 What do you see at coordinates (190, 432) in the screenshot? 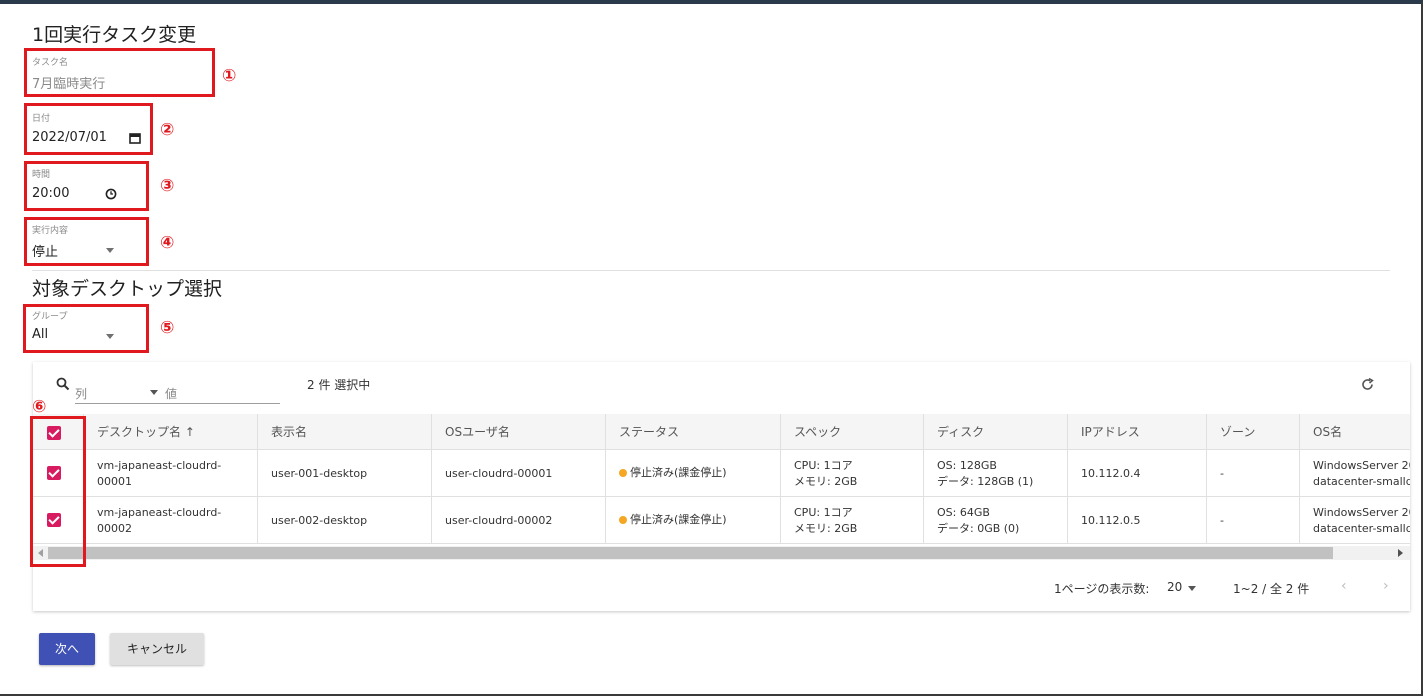
I see `sort-arrow-icon: ↑` at bounding box center [190, 432].